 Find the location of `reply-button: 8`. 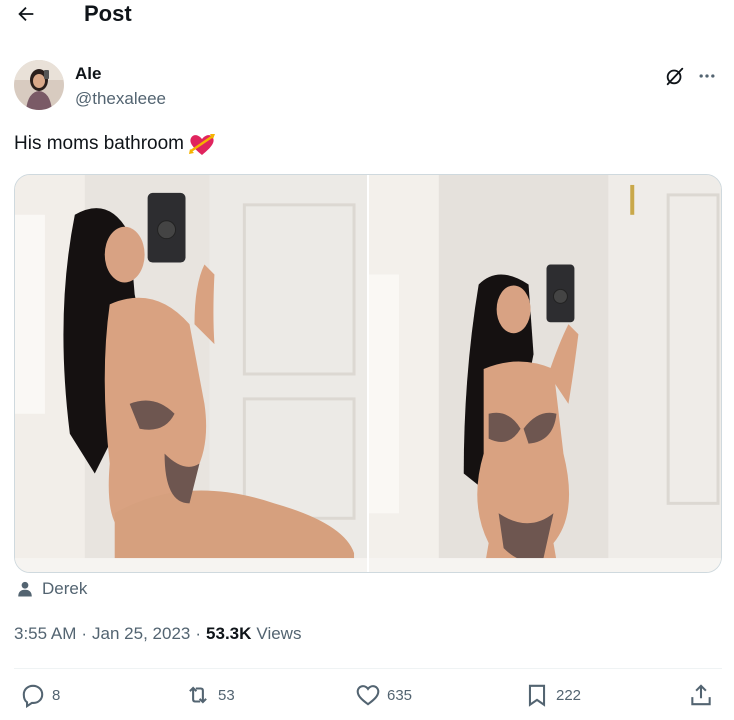

reply-button: 8 is located at coordinates (40, 695).